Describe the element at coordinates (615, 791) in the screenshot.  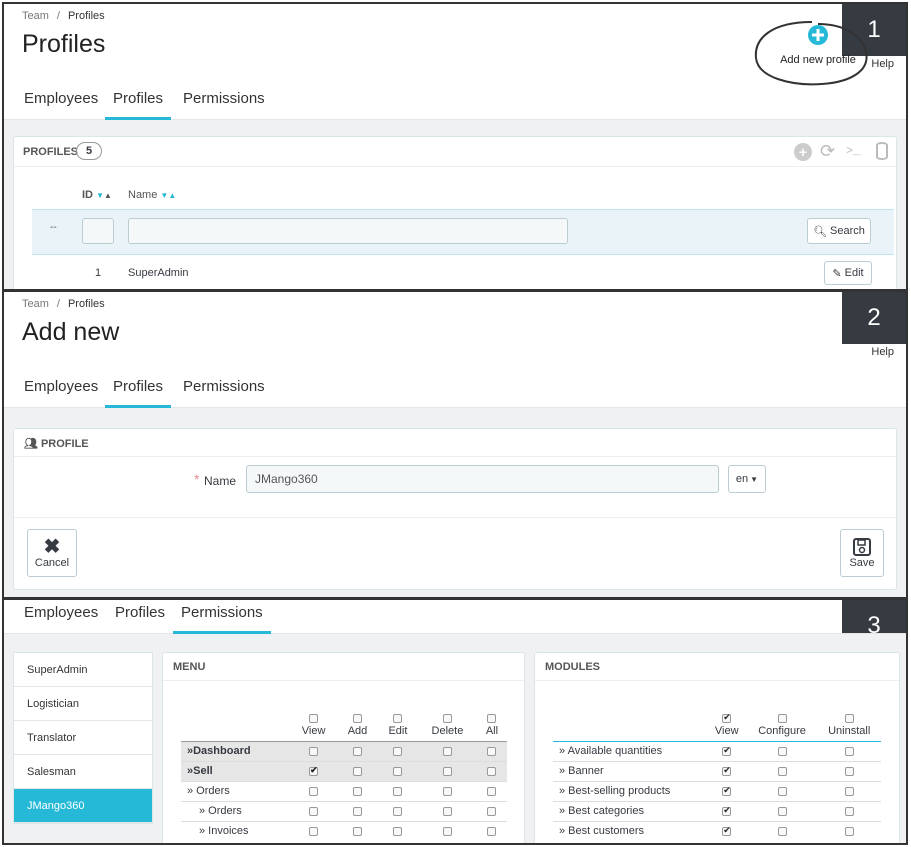
I see `module-row-label: » Best-selling products` at that location.